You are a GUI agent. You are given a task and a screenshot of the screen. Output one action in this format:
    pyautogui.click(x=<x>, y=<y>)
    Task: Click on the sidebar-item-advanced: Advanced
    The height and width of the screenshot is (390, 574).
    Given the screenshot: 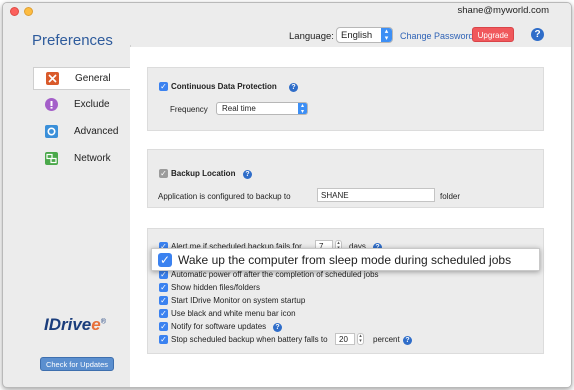 What is the action you would take?
    pyautogui.click(x=82, y=132)
    